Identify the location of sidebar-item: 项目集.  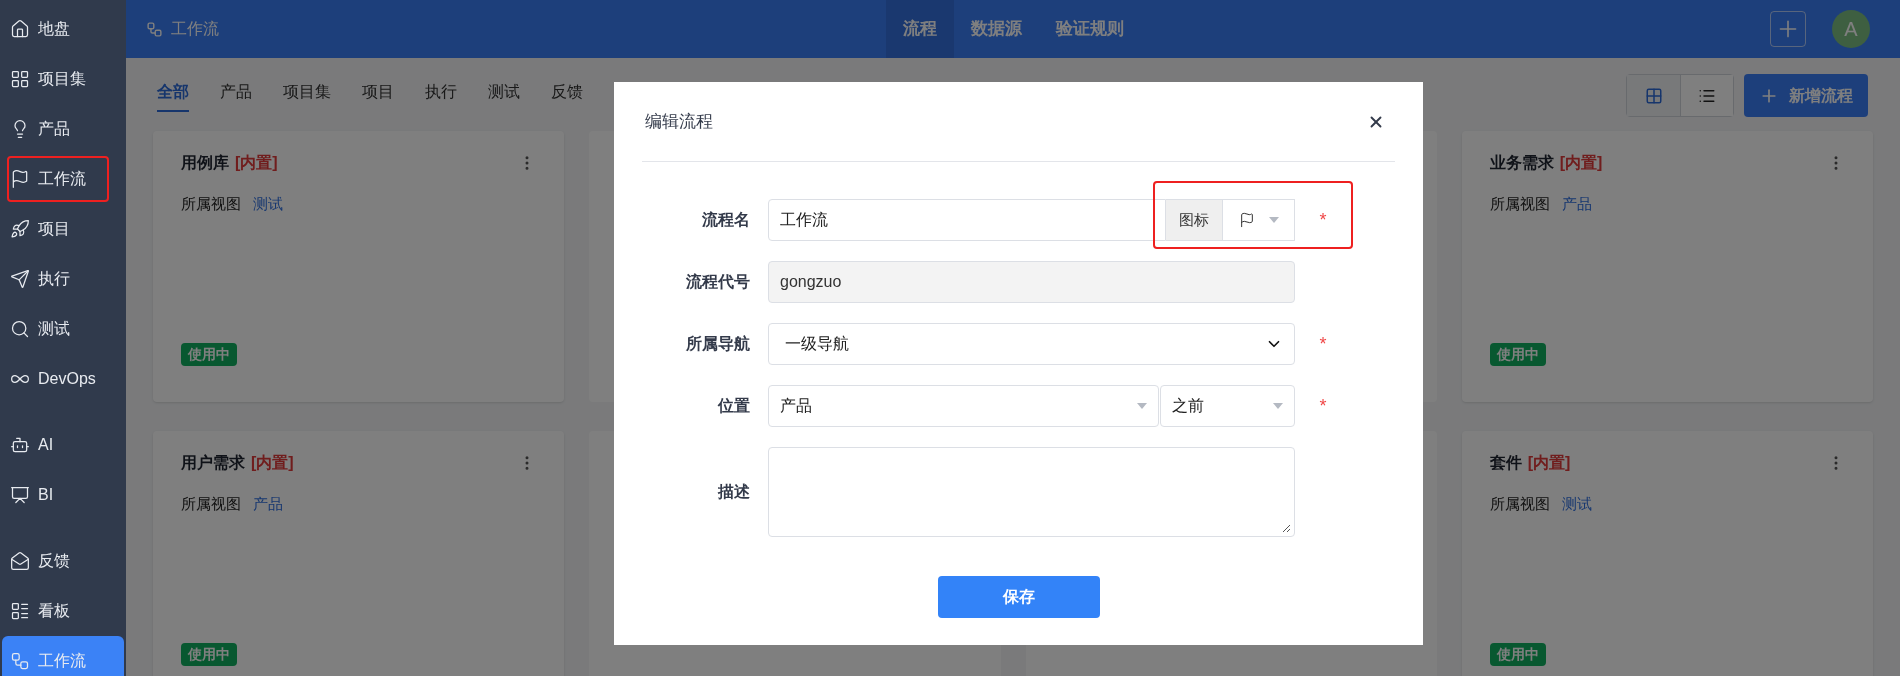
(63, 79).